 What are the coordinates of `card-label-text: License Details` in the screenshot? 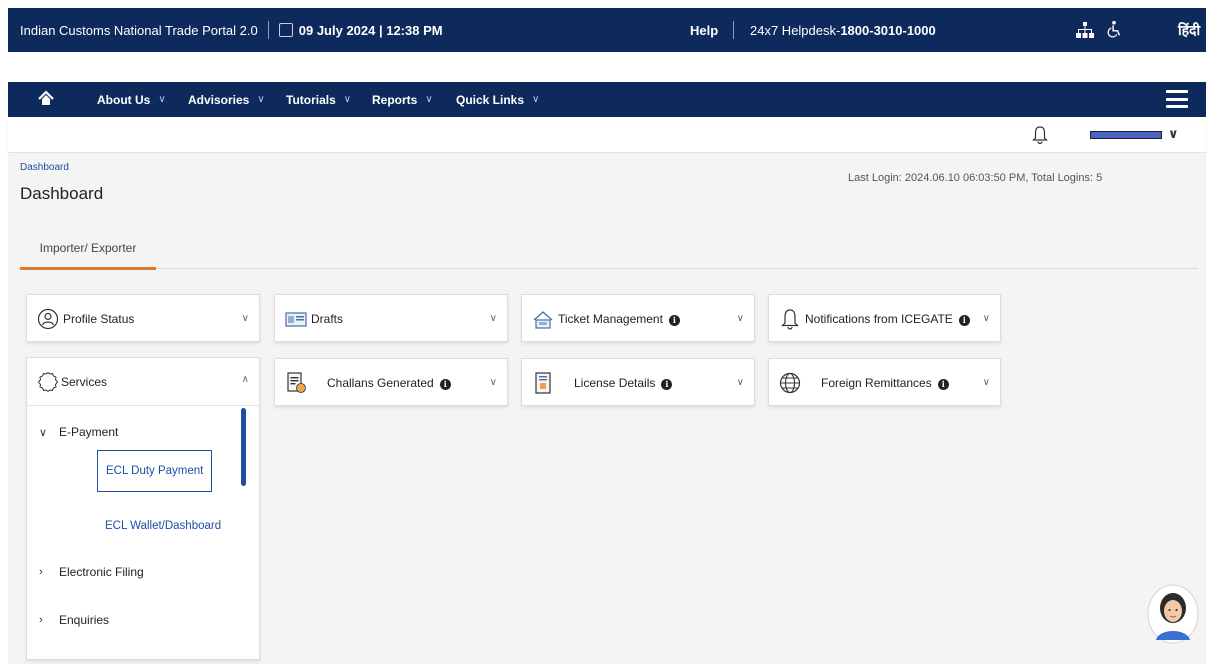 It's located at (615, 383).